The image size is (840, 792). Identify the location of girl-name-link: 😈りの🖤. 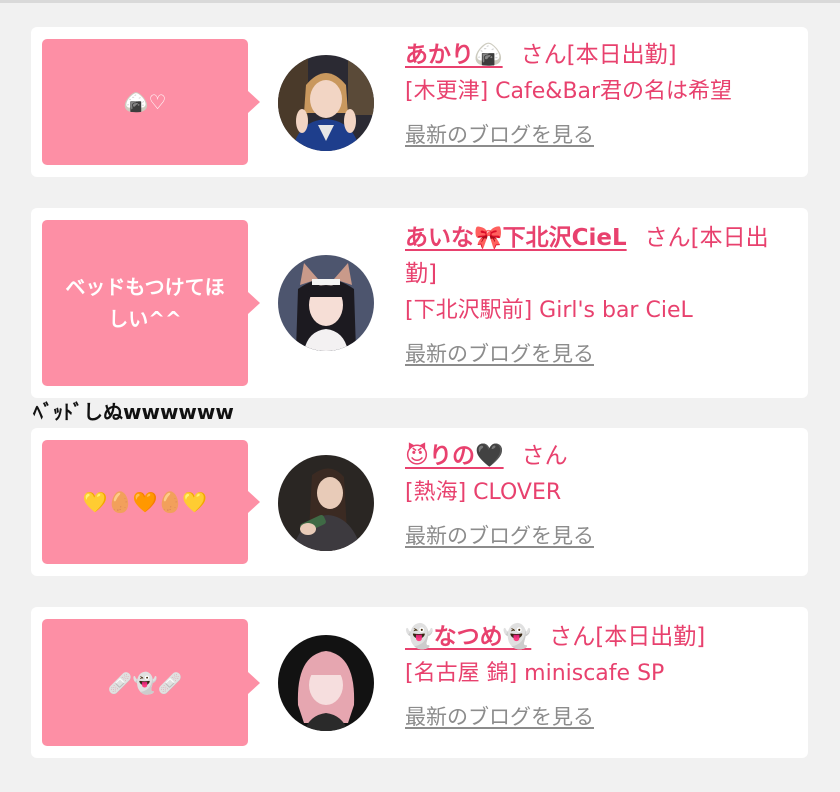
(454, 456).